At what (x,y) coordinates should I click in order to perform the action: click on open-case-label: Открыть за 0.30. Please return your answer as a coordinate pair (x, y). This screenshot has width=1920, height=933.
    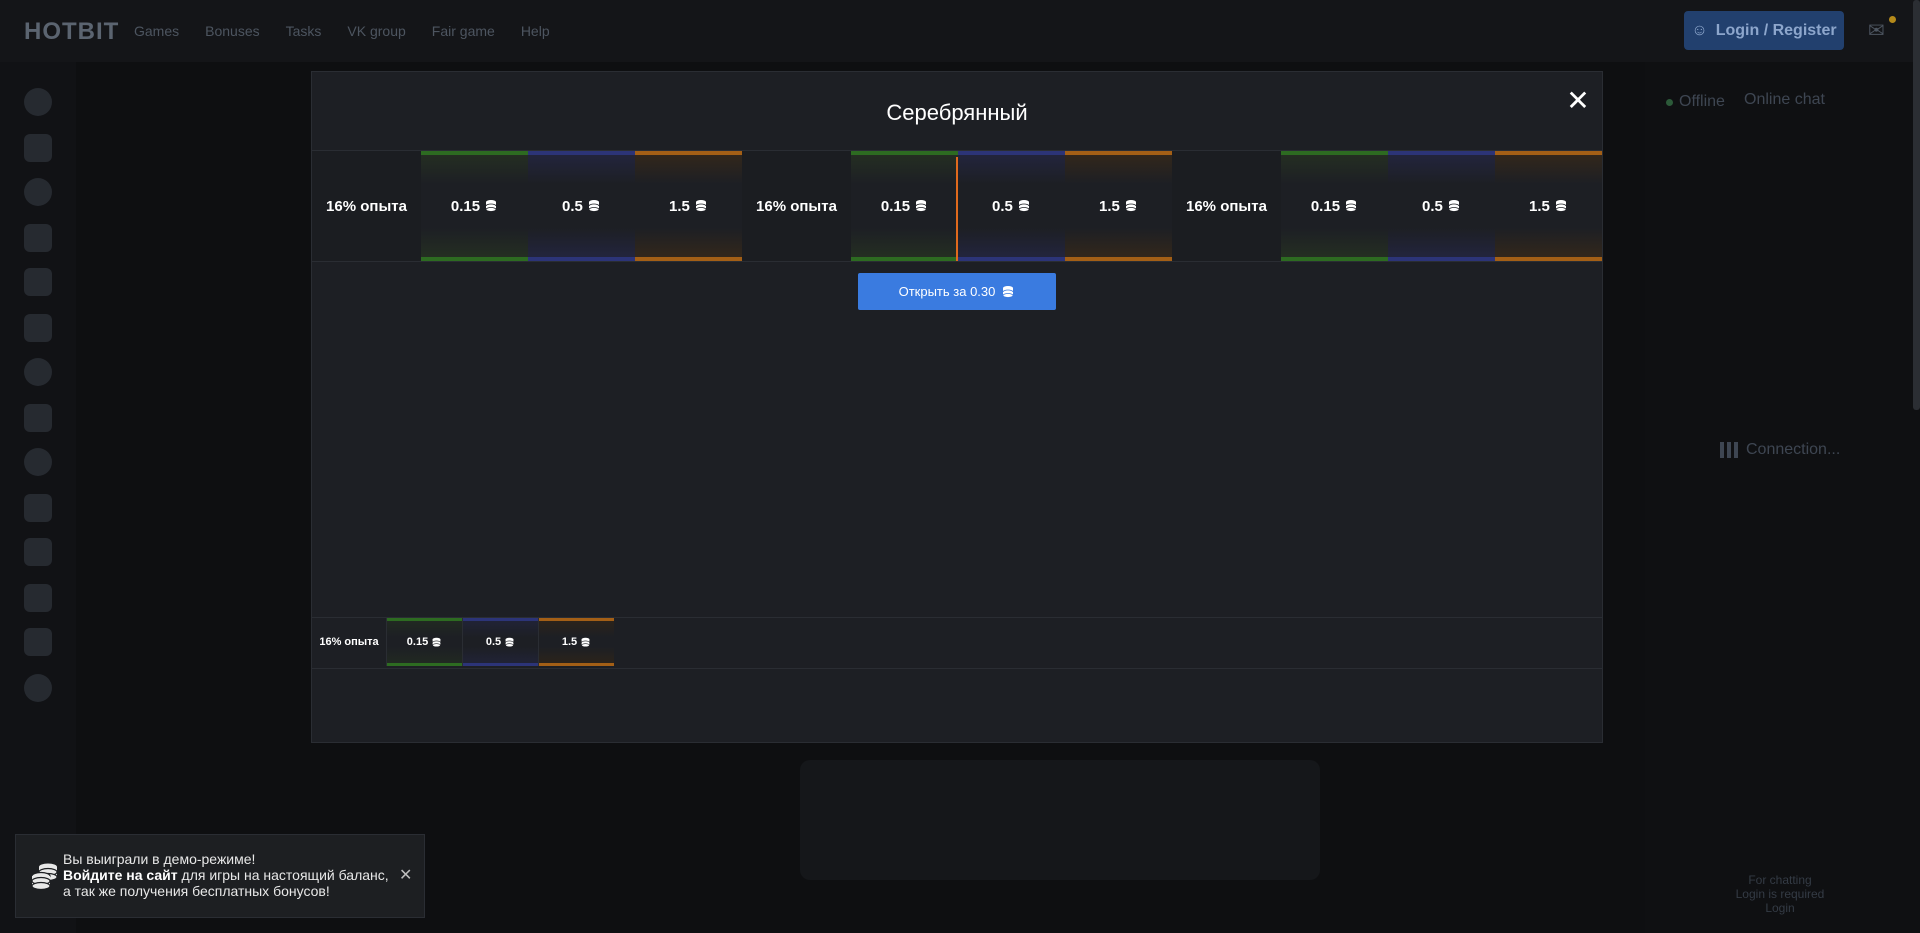
    Looking at the image, I should click on (947, 291).